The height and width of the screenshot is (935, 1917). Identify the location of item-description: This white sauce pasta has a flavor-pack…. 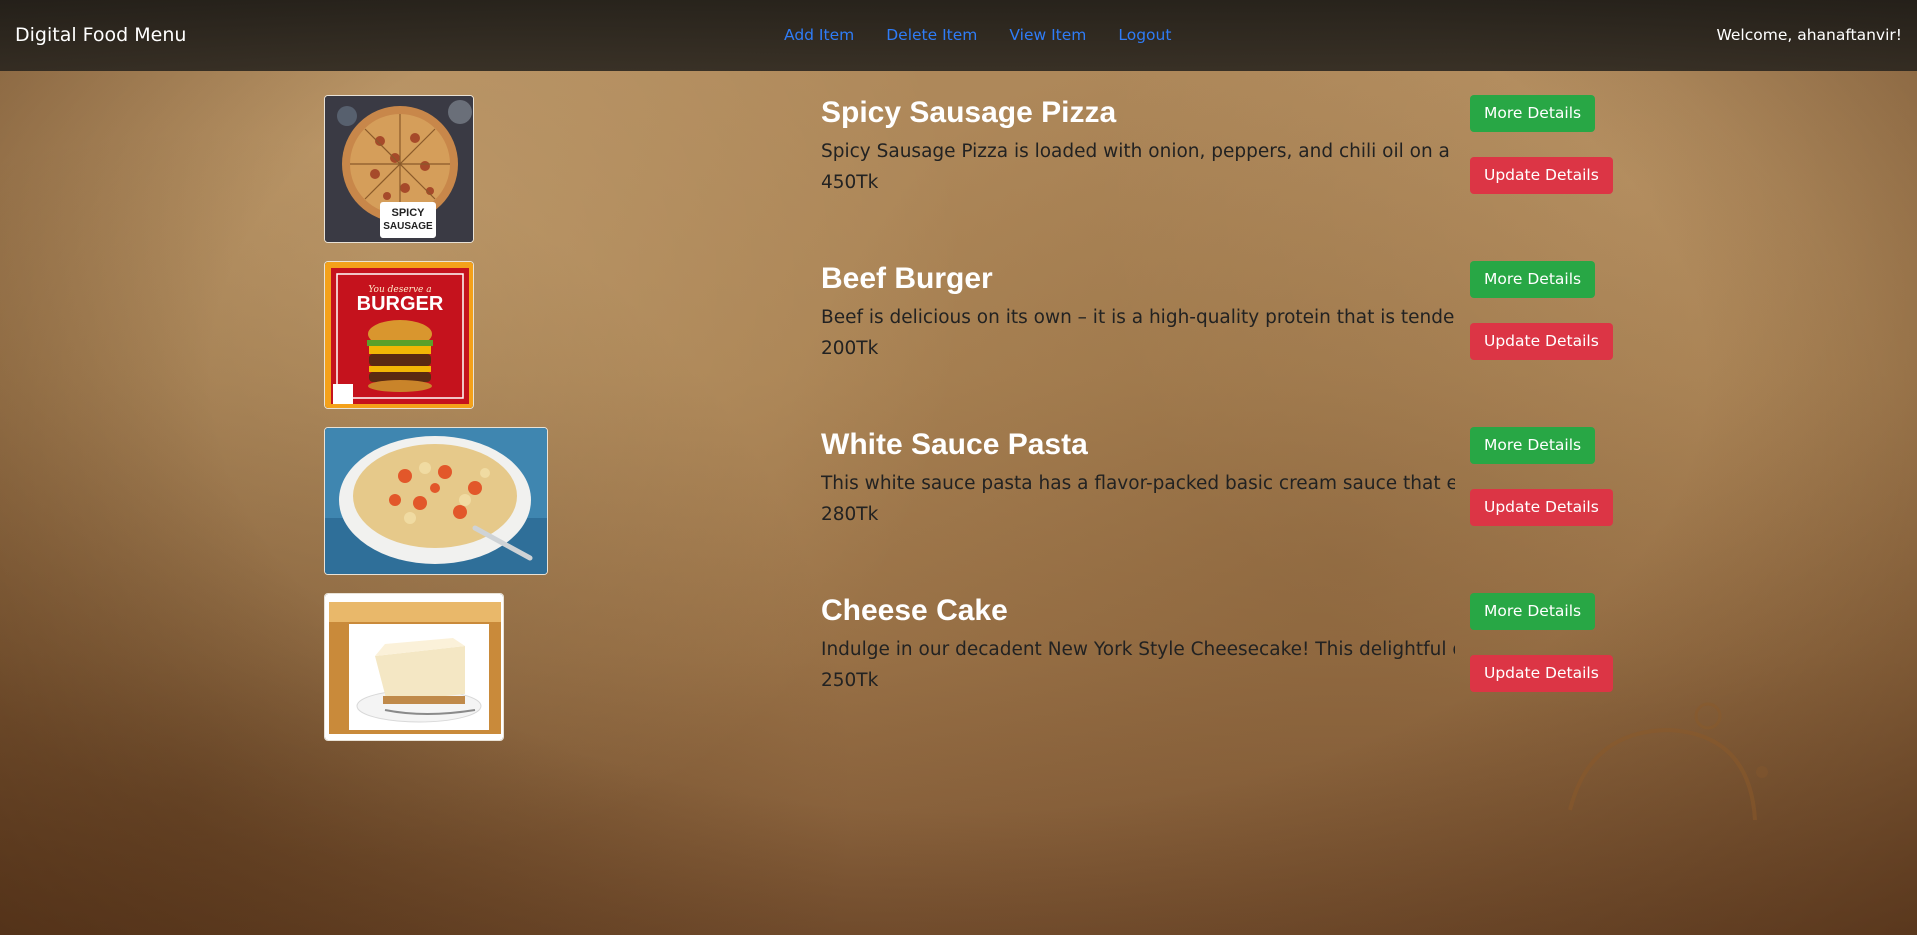
(1138, 483).